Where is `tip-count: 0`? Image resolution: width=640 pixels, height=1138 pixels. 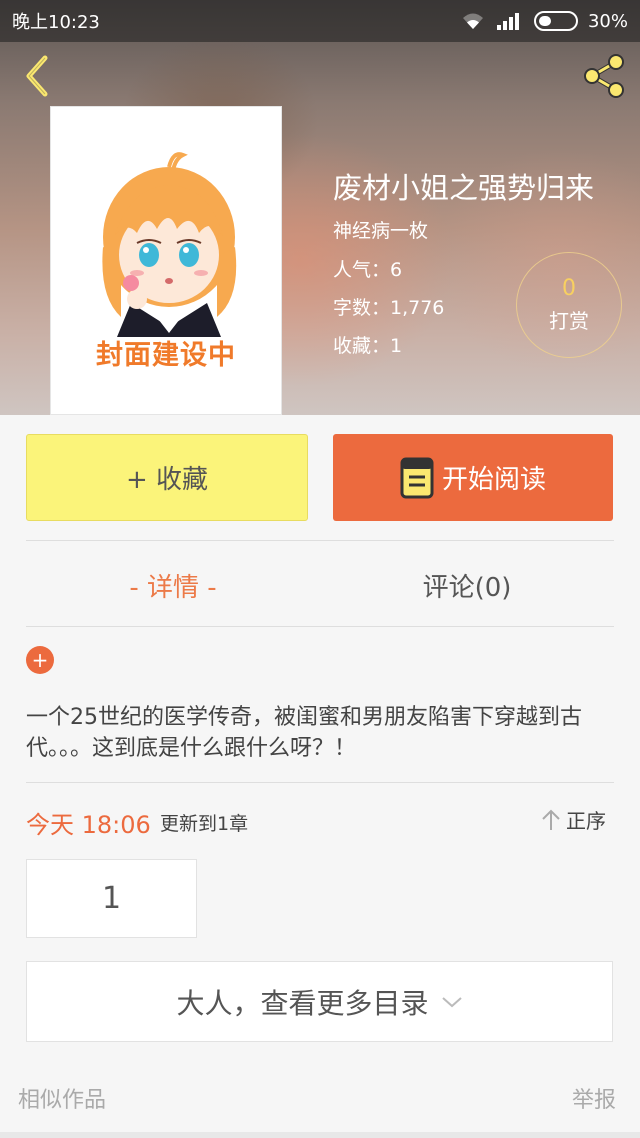
tip-count: 0 is located at coordinates (569, 288).